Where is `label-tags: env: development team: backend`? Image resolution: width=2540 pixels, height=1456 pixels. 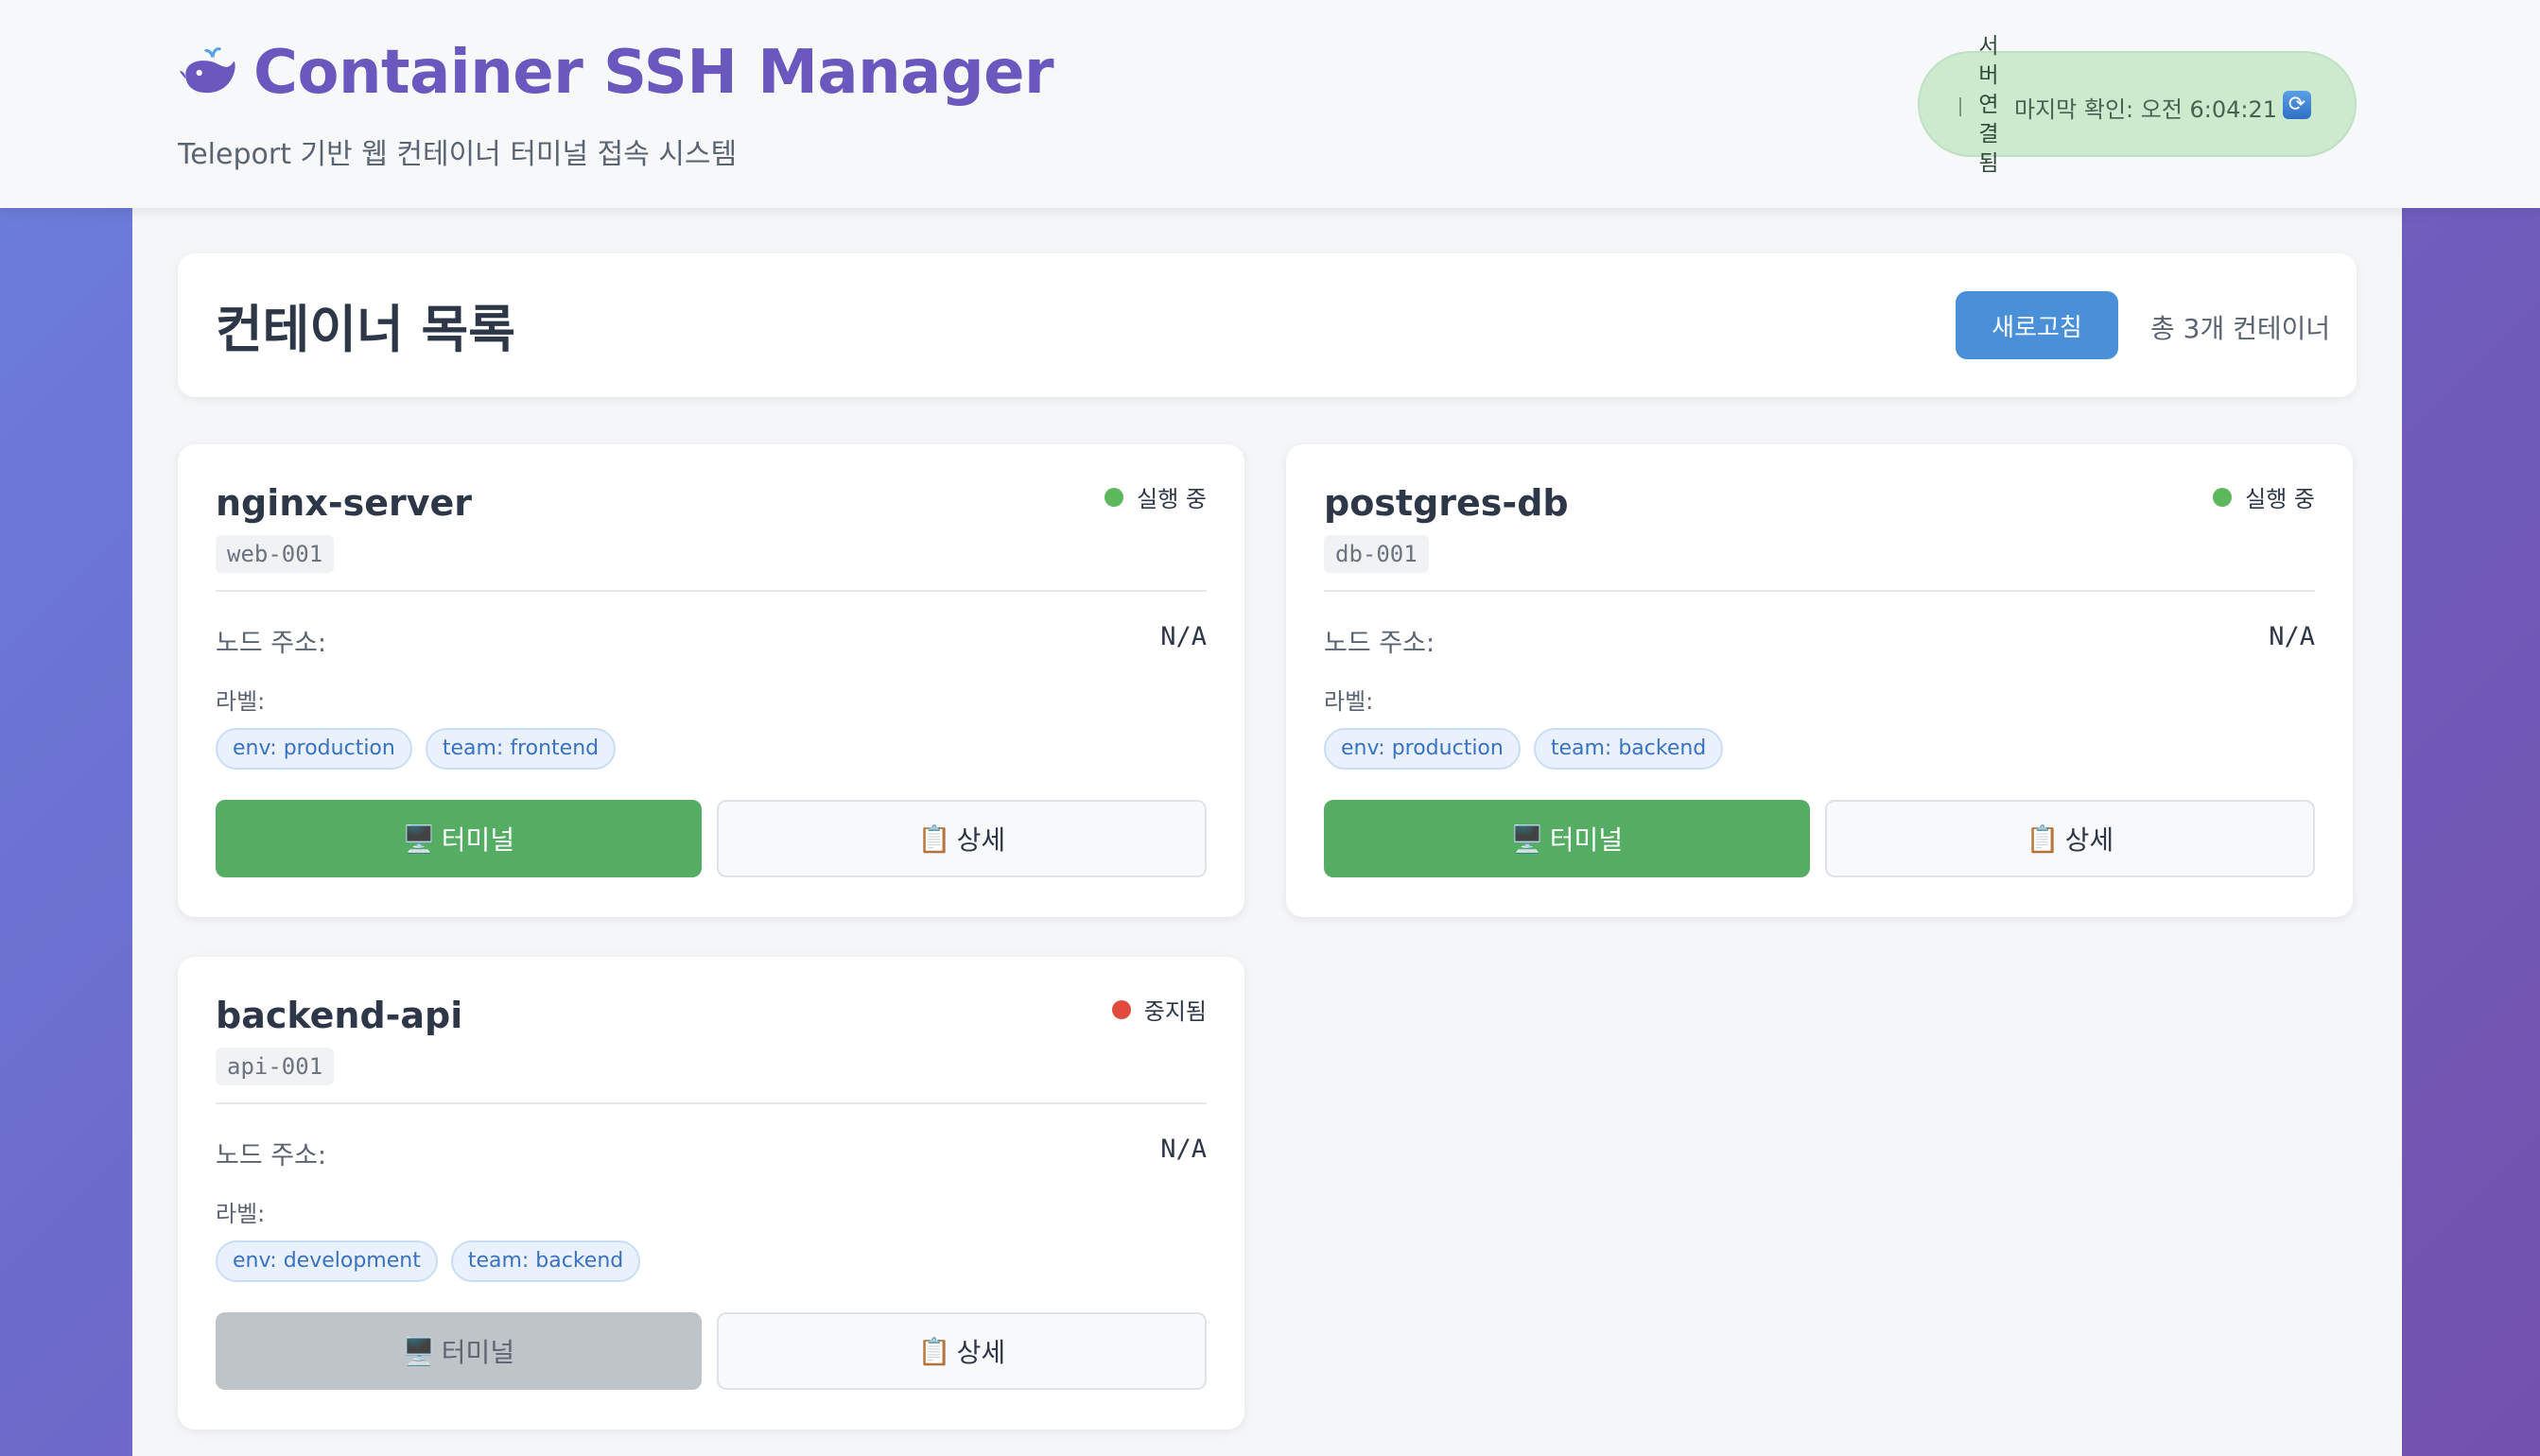
label-tags: env: development team: backend is located at coordinates (434, 1261).